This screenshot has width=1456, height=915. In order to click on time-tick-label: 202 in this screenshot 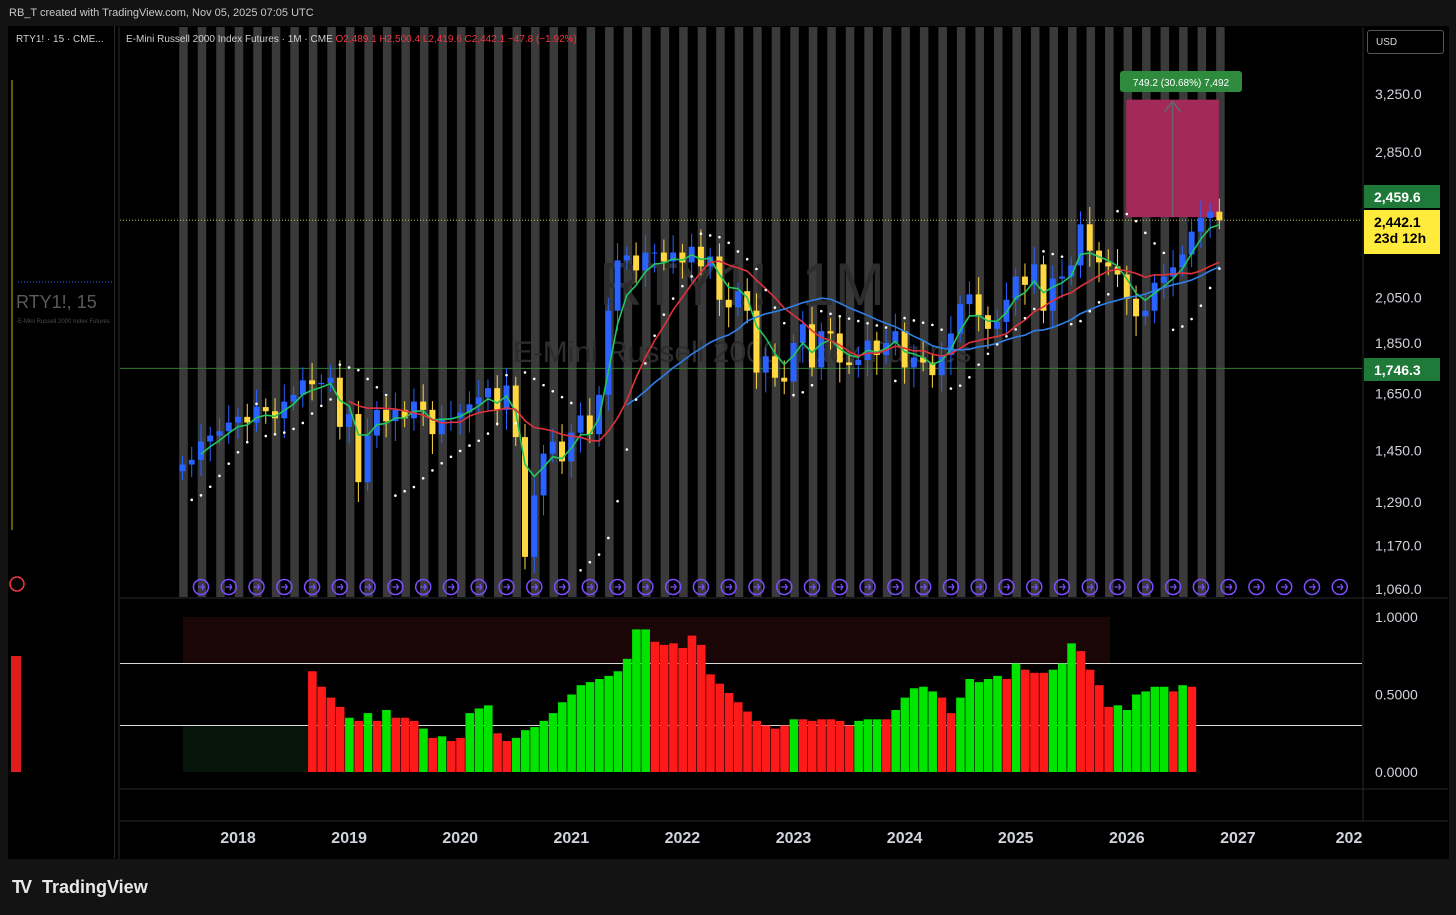, I will do `click(1349, 838)`.